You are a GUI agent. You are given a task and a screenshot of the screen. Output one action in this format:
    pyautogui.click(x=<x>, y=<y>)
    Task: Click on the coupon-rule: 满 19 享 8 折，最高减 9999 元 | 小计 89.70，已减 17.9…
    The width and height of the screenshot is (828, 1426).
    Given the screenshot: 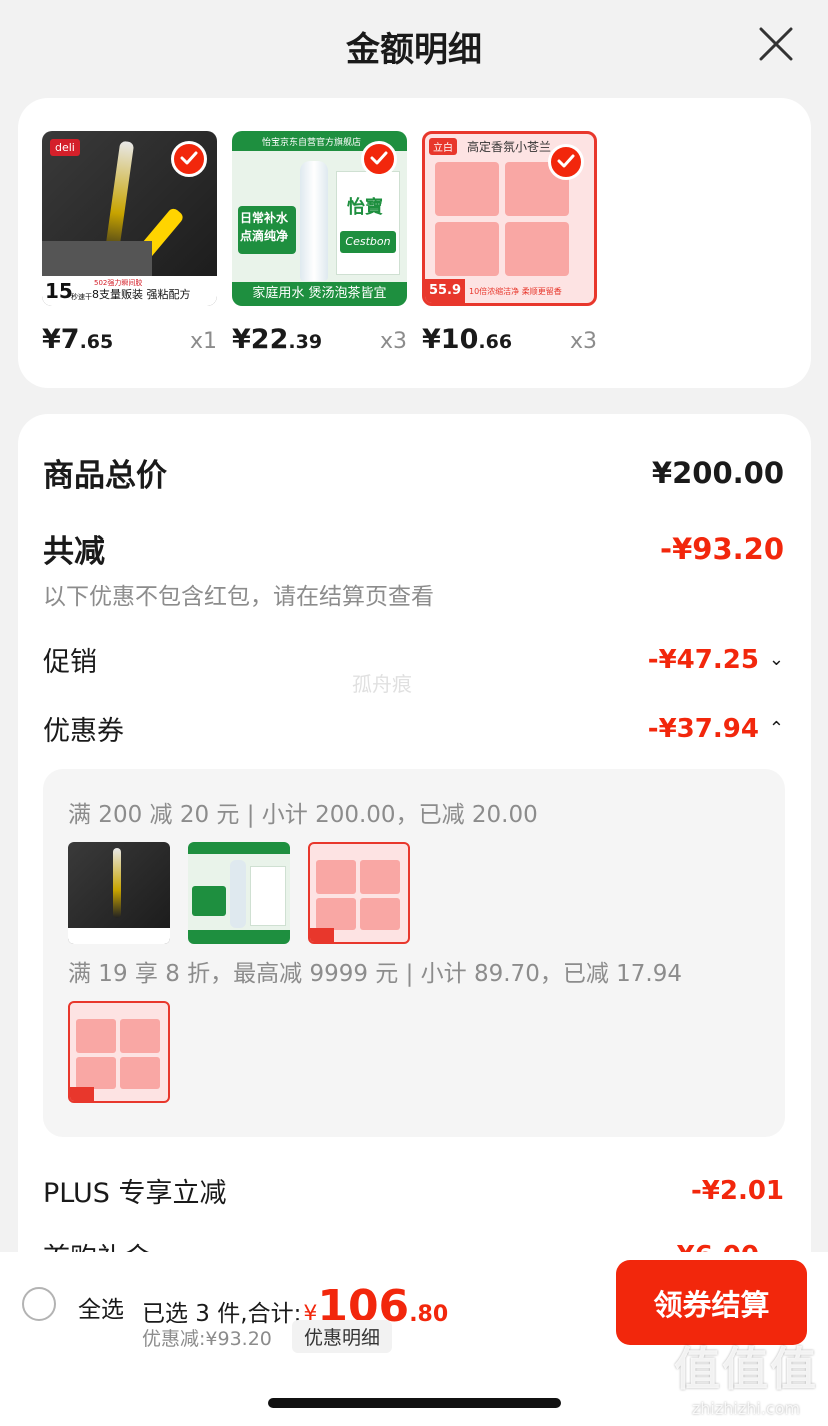 What is the action you would take?
    pyautogui.click(x=375, y=974)
    